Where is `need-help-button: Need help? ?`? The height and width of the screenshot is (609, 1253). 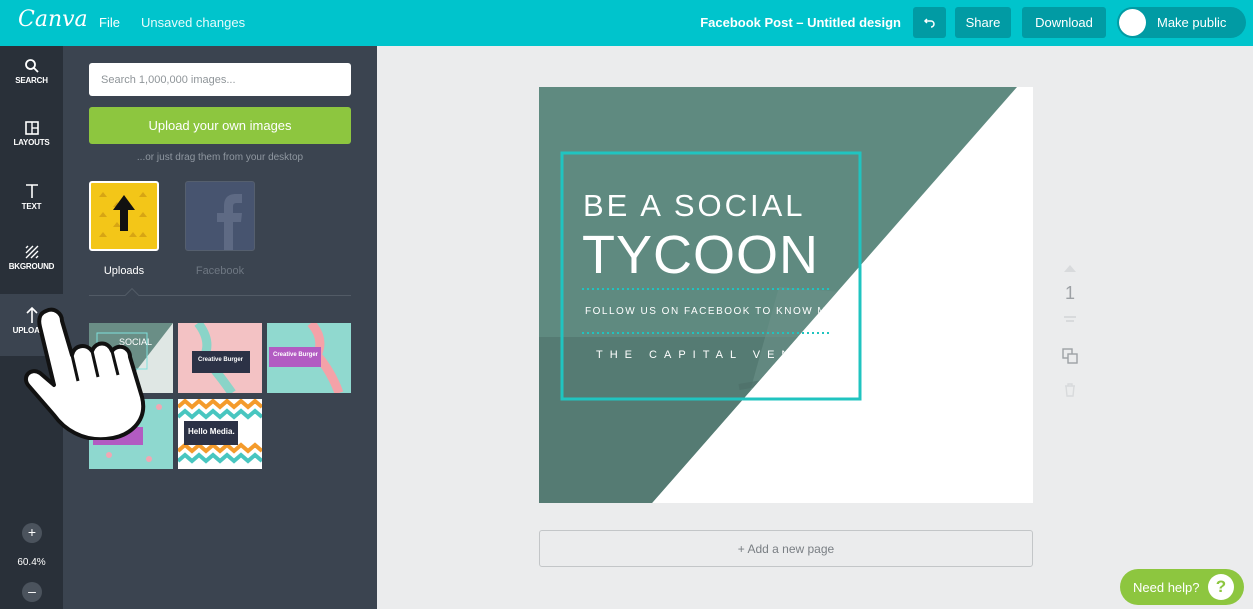 need-help-button: Need help? ? is located at coordinates (1182, 587).